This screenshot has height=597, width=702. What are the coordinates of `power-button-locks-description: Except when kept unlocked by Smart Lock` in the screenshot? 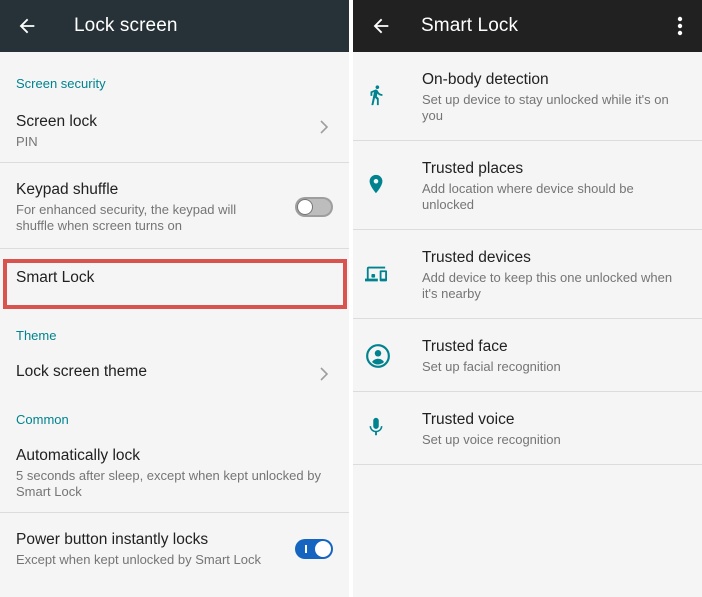 It's located at (138, 559).